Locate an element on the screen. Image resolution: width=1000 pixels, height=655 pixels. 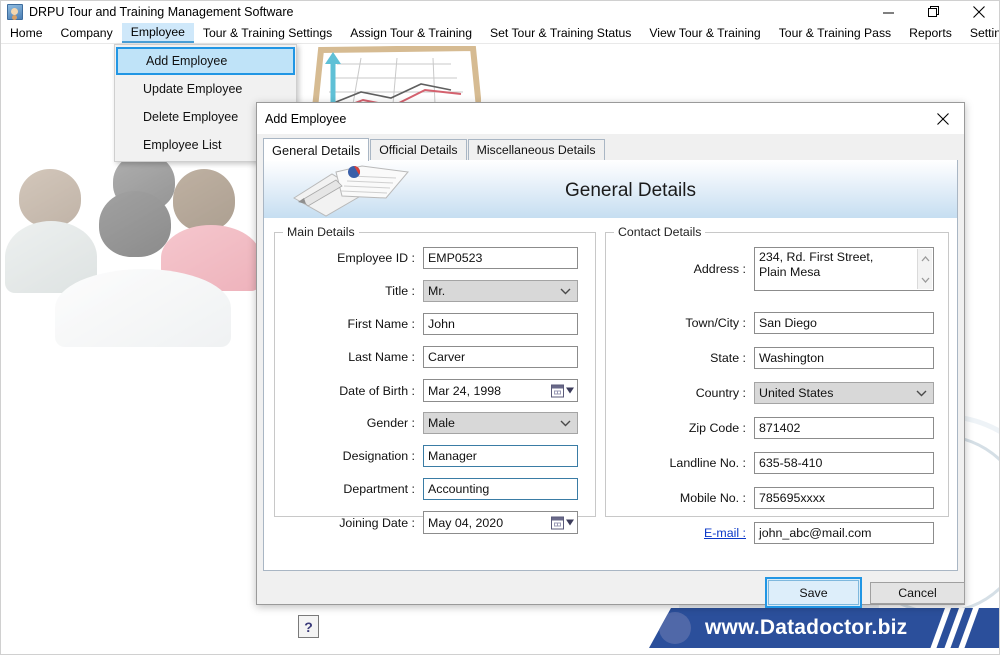
field-row-zip-code: Zip Code : 871402 is located at coordinates (771, 428).